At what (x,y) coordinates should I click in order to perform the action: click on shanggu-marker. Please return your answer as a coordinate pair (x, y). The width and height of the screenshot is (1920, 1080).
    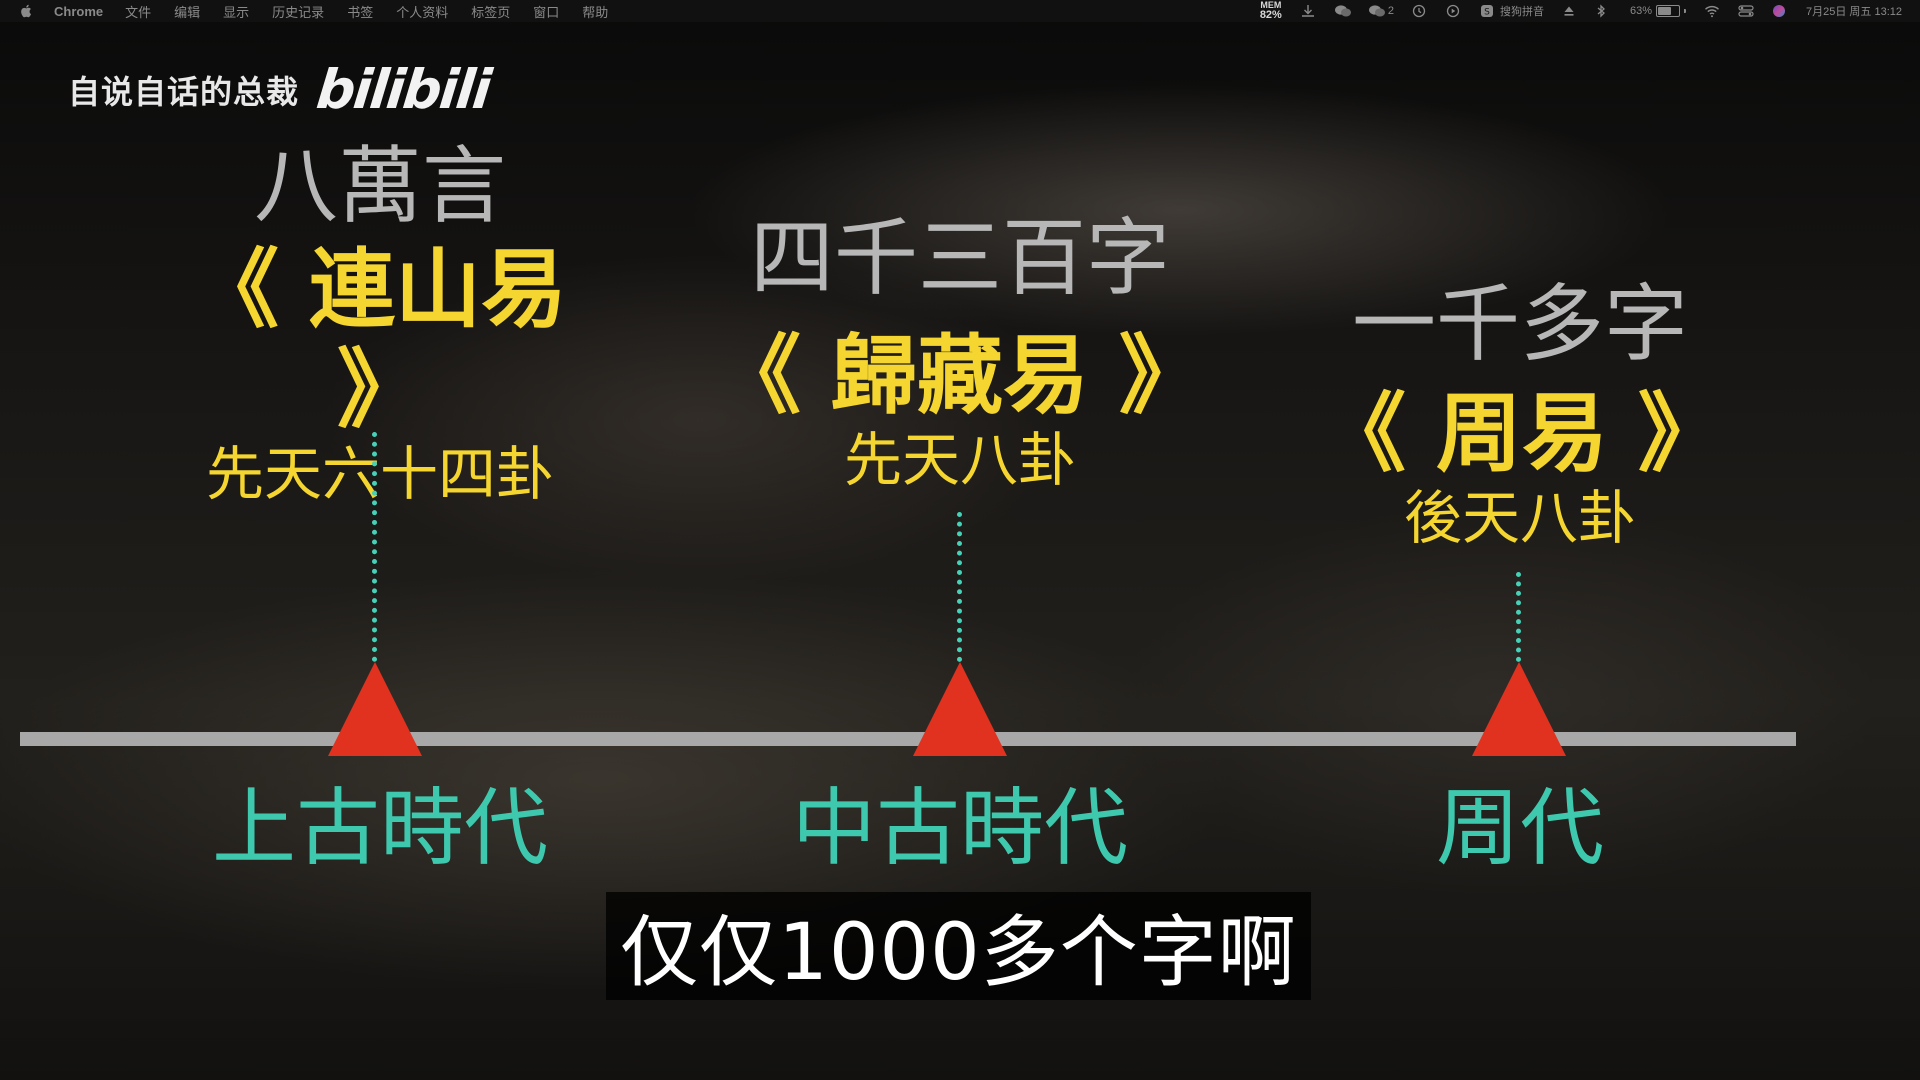
    Looking at the image, I should click on (375, 709).